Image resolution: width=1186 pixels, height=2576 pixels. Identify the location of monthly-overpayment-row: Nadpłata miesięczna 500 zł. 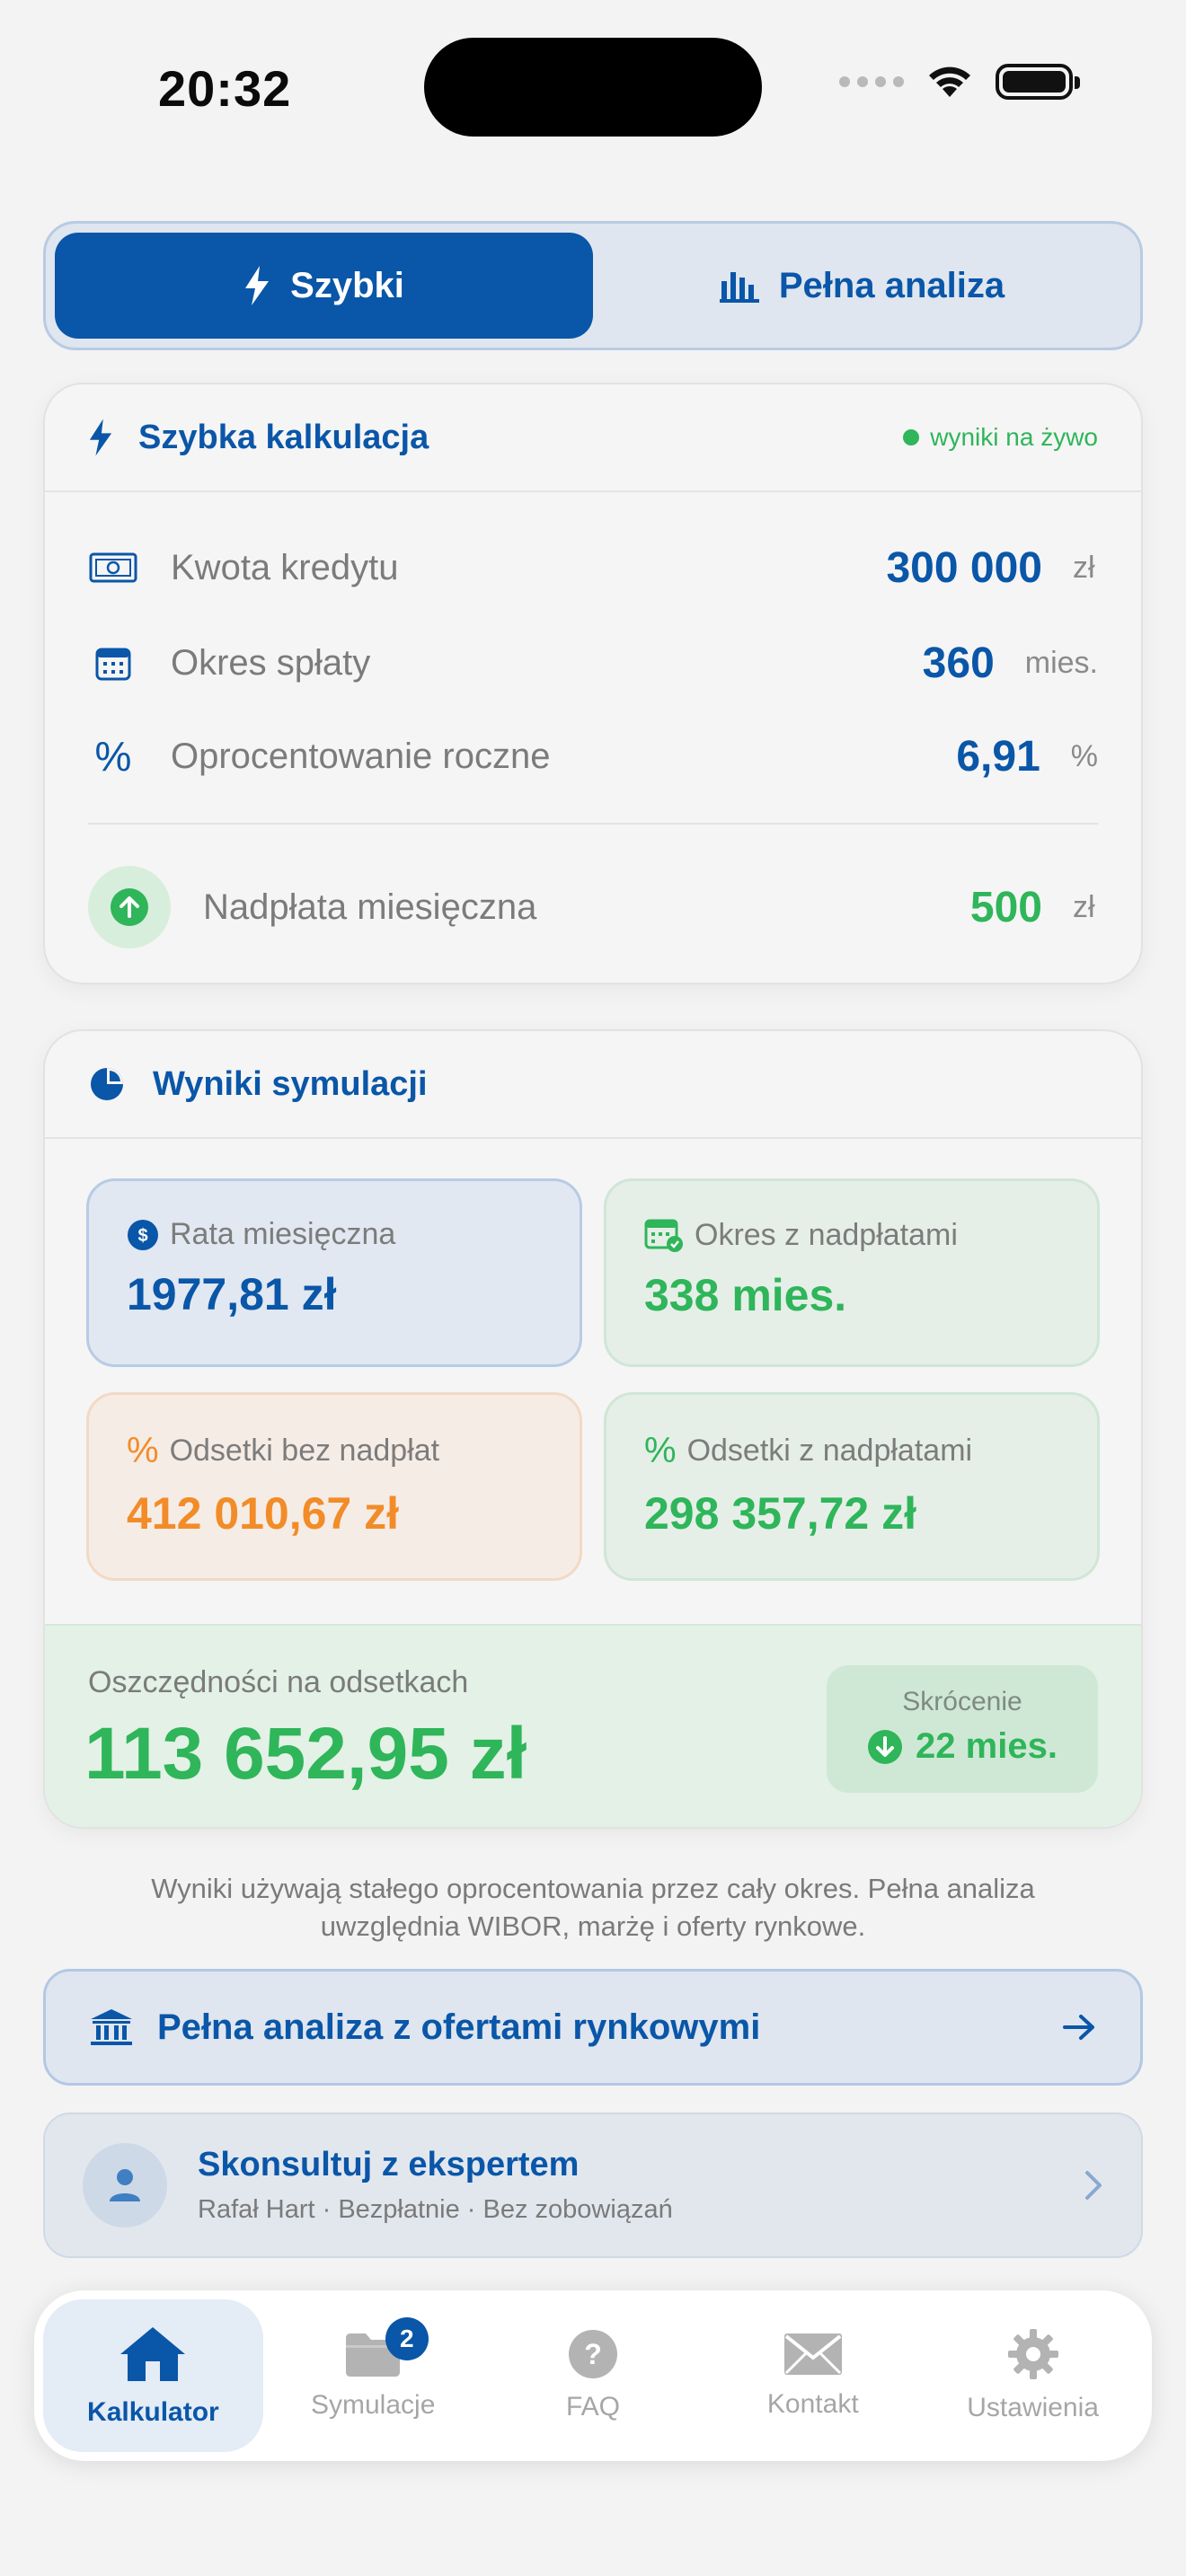
(593, 907).